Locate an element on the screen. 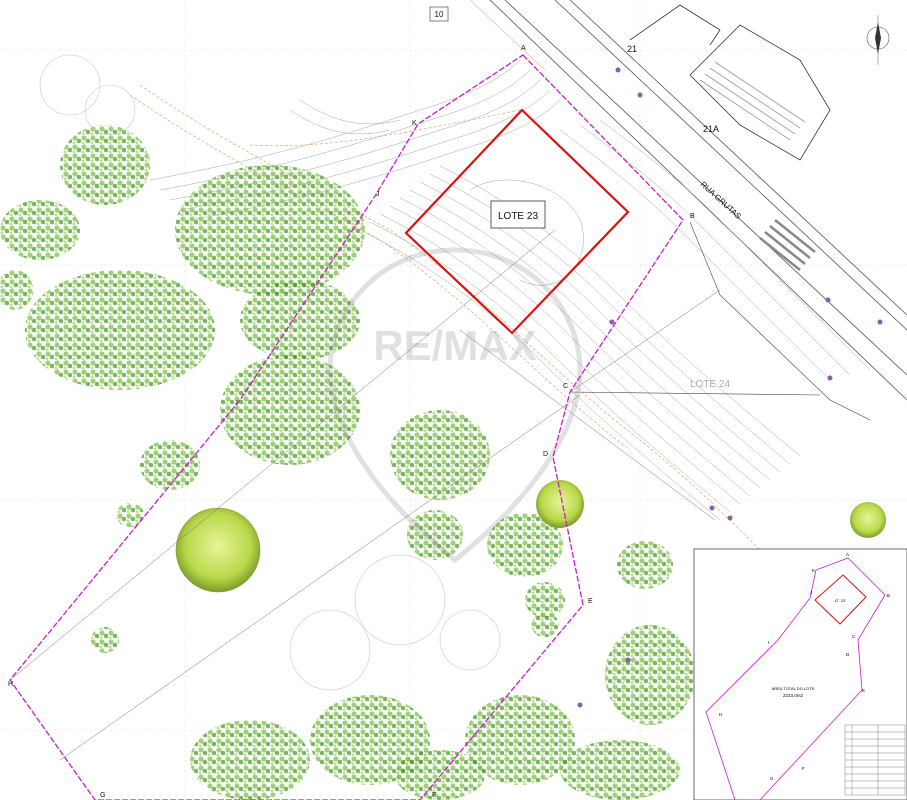 The image size is (907, 800). building-number-21a: 21A is located at coordinates (711, 129).